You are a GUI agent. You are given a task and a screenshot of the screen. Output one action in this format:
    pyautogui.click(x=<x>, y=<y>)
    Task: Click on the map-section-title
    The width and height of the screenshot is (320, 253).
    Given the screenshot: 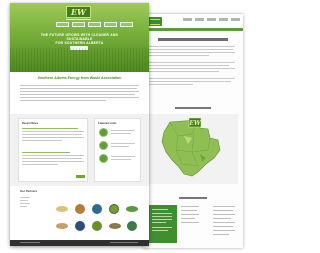 What is the action you would take?
    pyautogui.click(x=193, y=108)
    